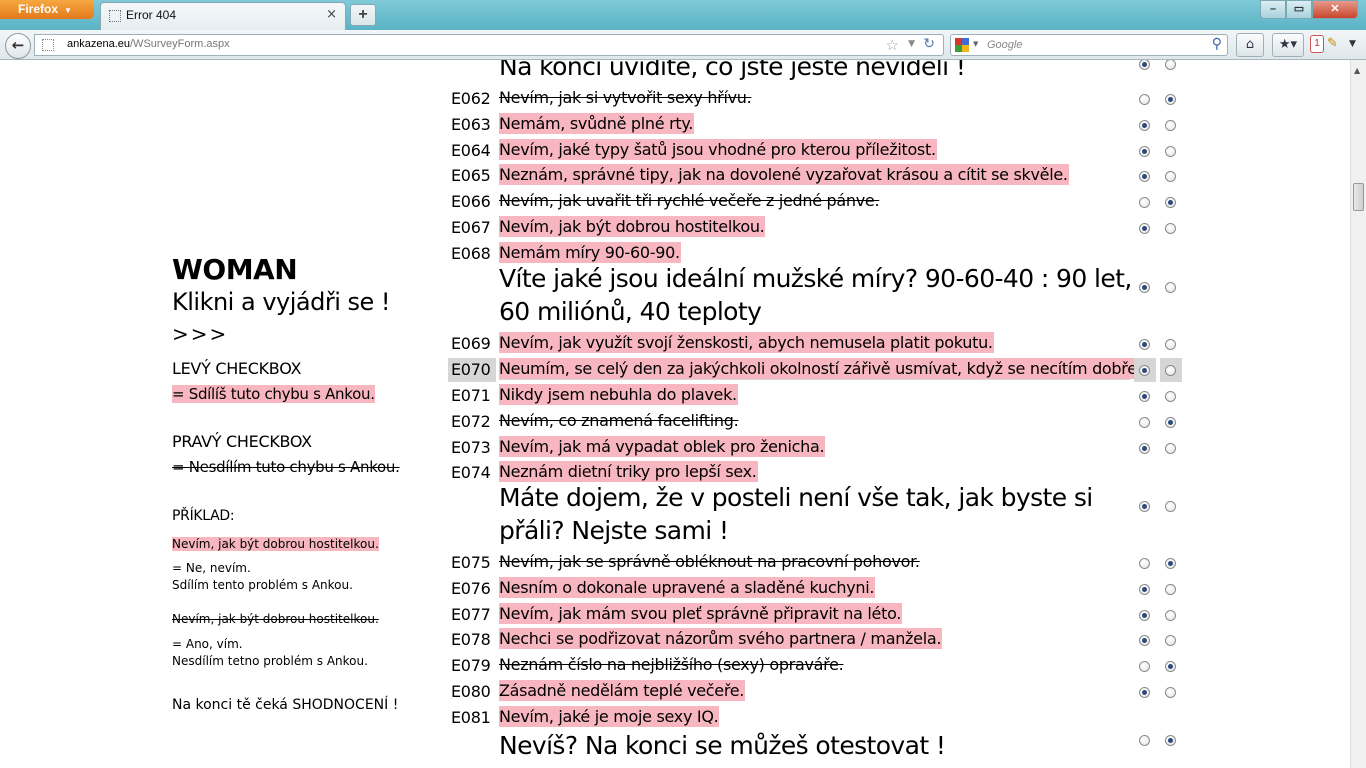 This screenshot has width=1366, height=768. I want to click on new-tab-button: +, so click(363, 15).